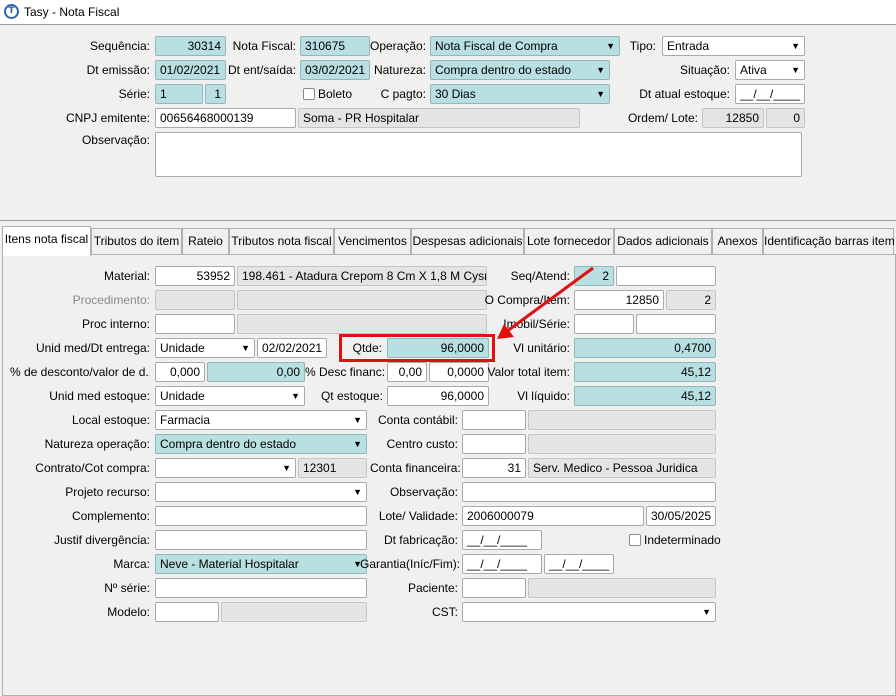 The image size is (896, 696). I want to click on annotation-arrow-icon, so click(545, 302).